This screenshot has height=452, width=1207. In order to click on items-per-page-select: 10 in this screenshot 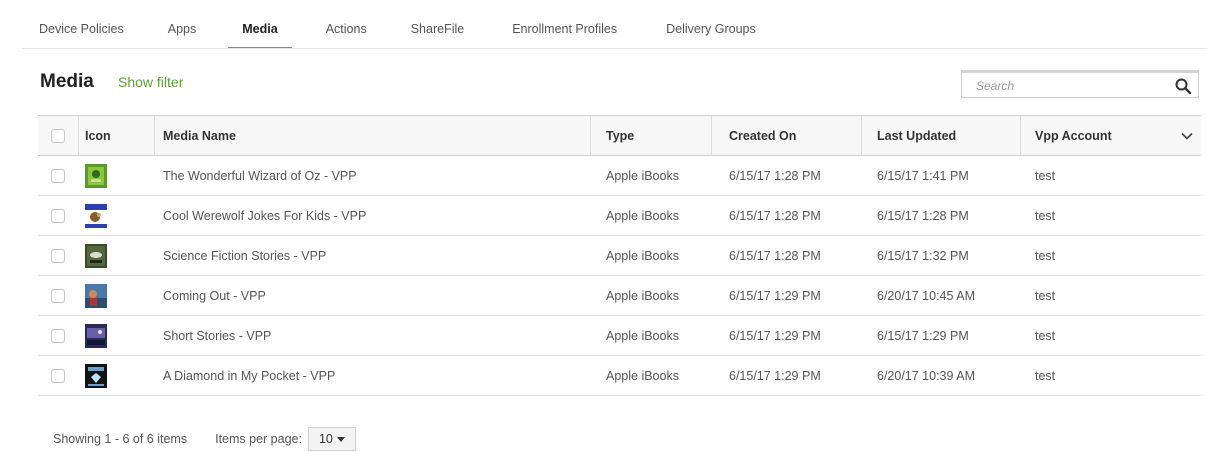, I will do `click(331, 439)`.